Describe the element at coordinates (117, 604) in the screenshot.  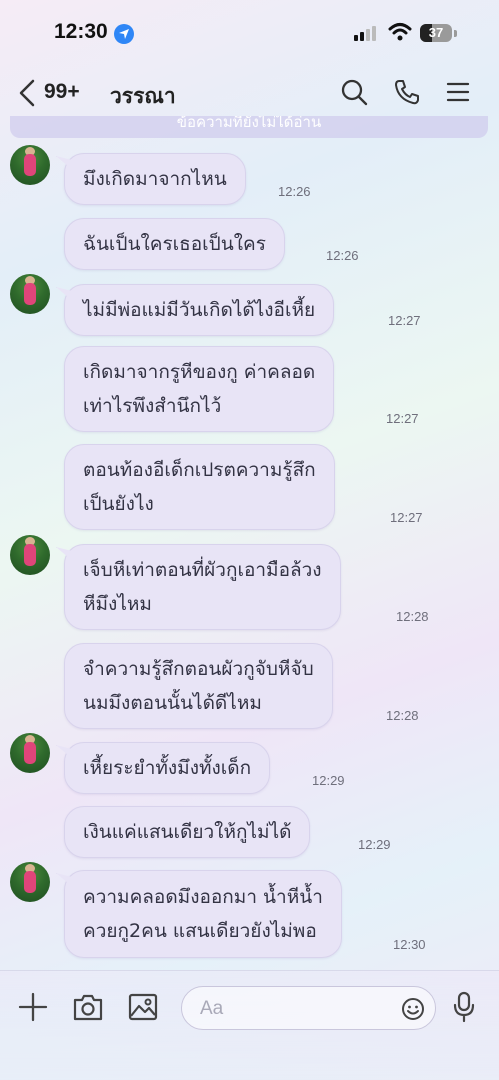
I see `message-text-line: หีมึงไหม` at that location.